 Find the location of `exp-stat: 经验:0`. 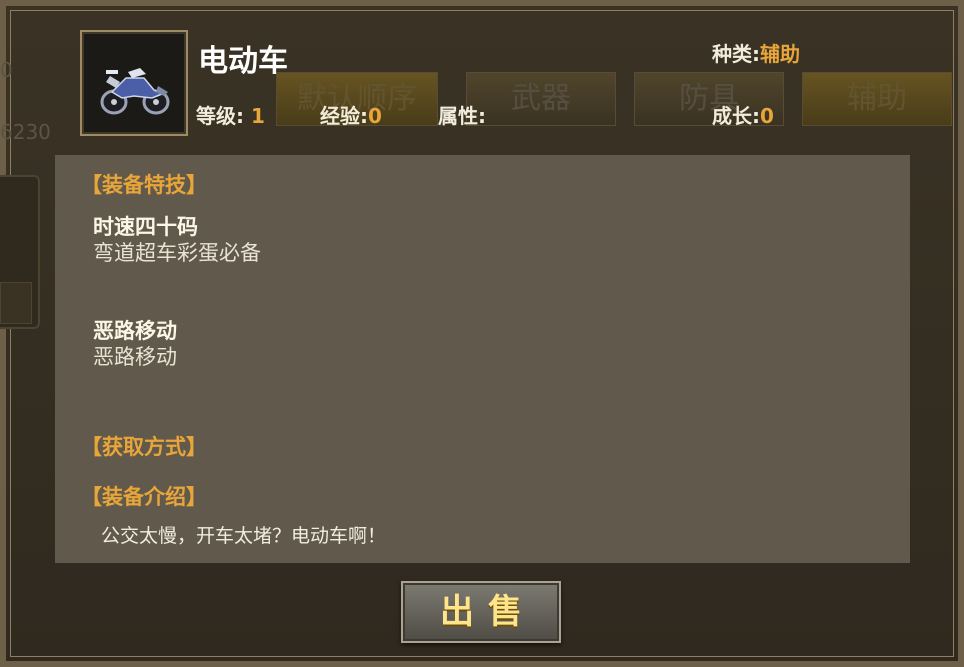

exp-stat: 经验:0 is located at coordinates (351, 114).